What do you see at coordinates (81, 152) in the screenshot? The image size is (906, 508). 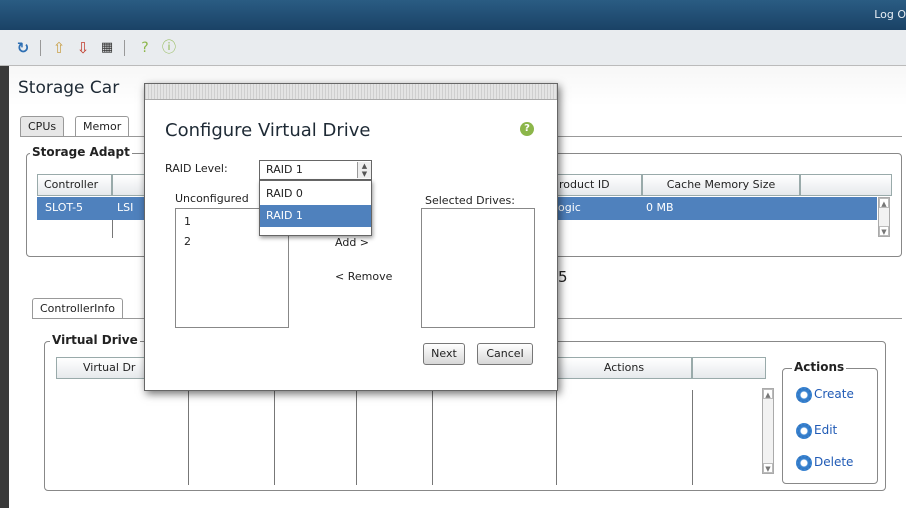 I see `storage-adapters-legend: Storage Adapt` at bounding box center [81, 152].